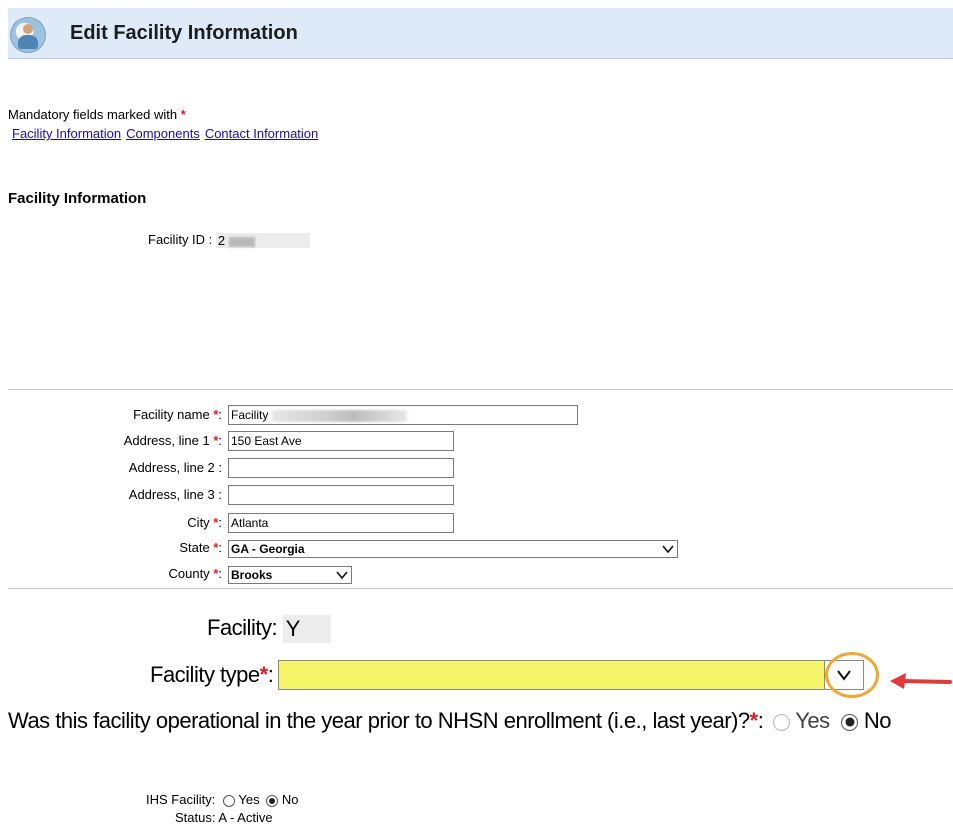 The height and width of the screenshot is (829, 953). What do you see at coordinates (262, 241) in the screenshot?
I see `facility-id-value: 2` at bounding box center [262, 241].